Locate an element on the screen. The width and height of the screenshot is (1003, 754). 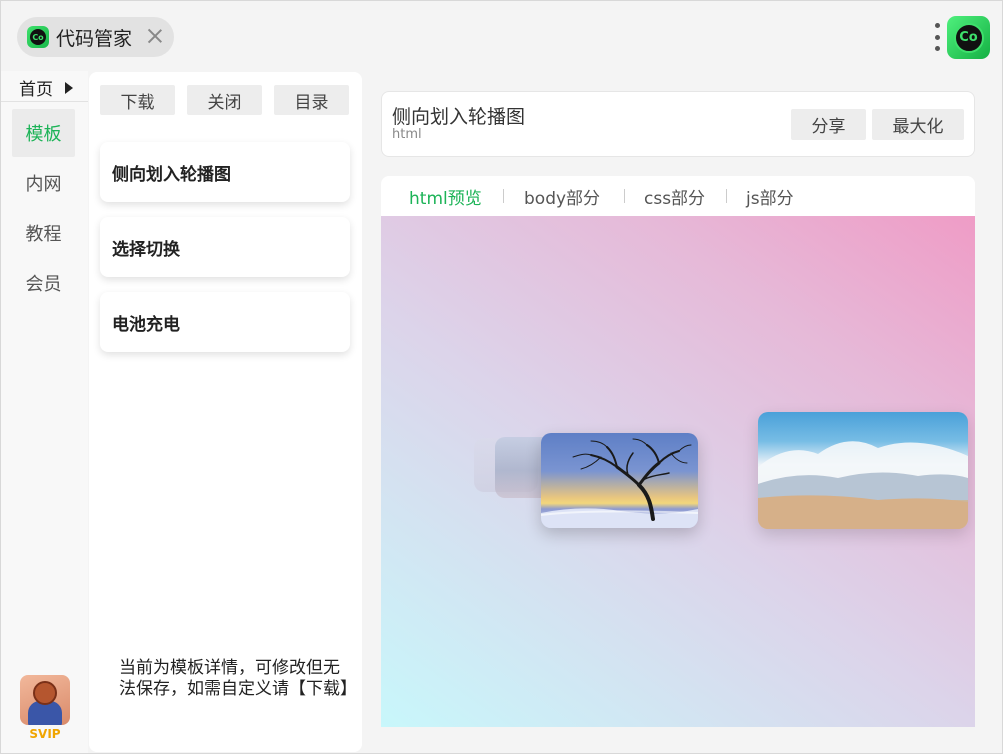
app-logo-text: Co is located at coordinates (38, 37).